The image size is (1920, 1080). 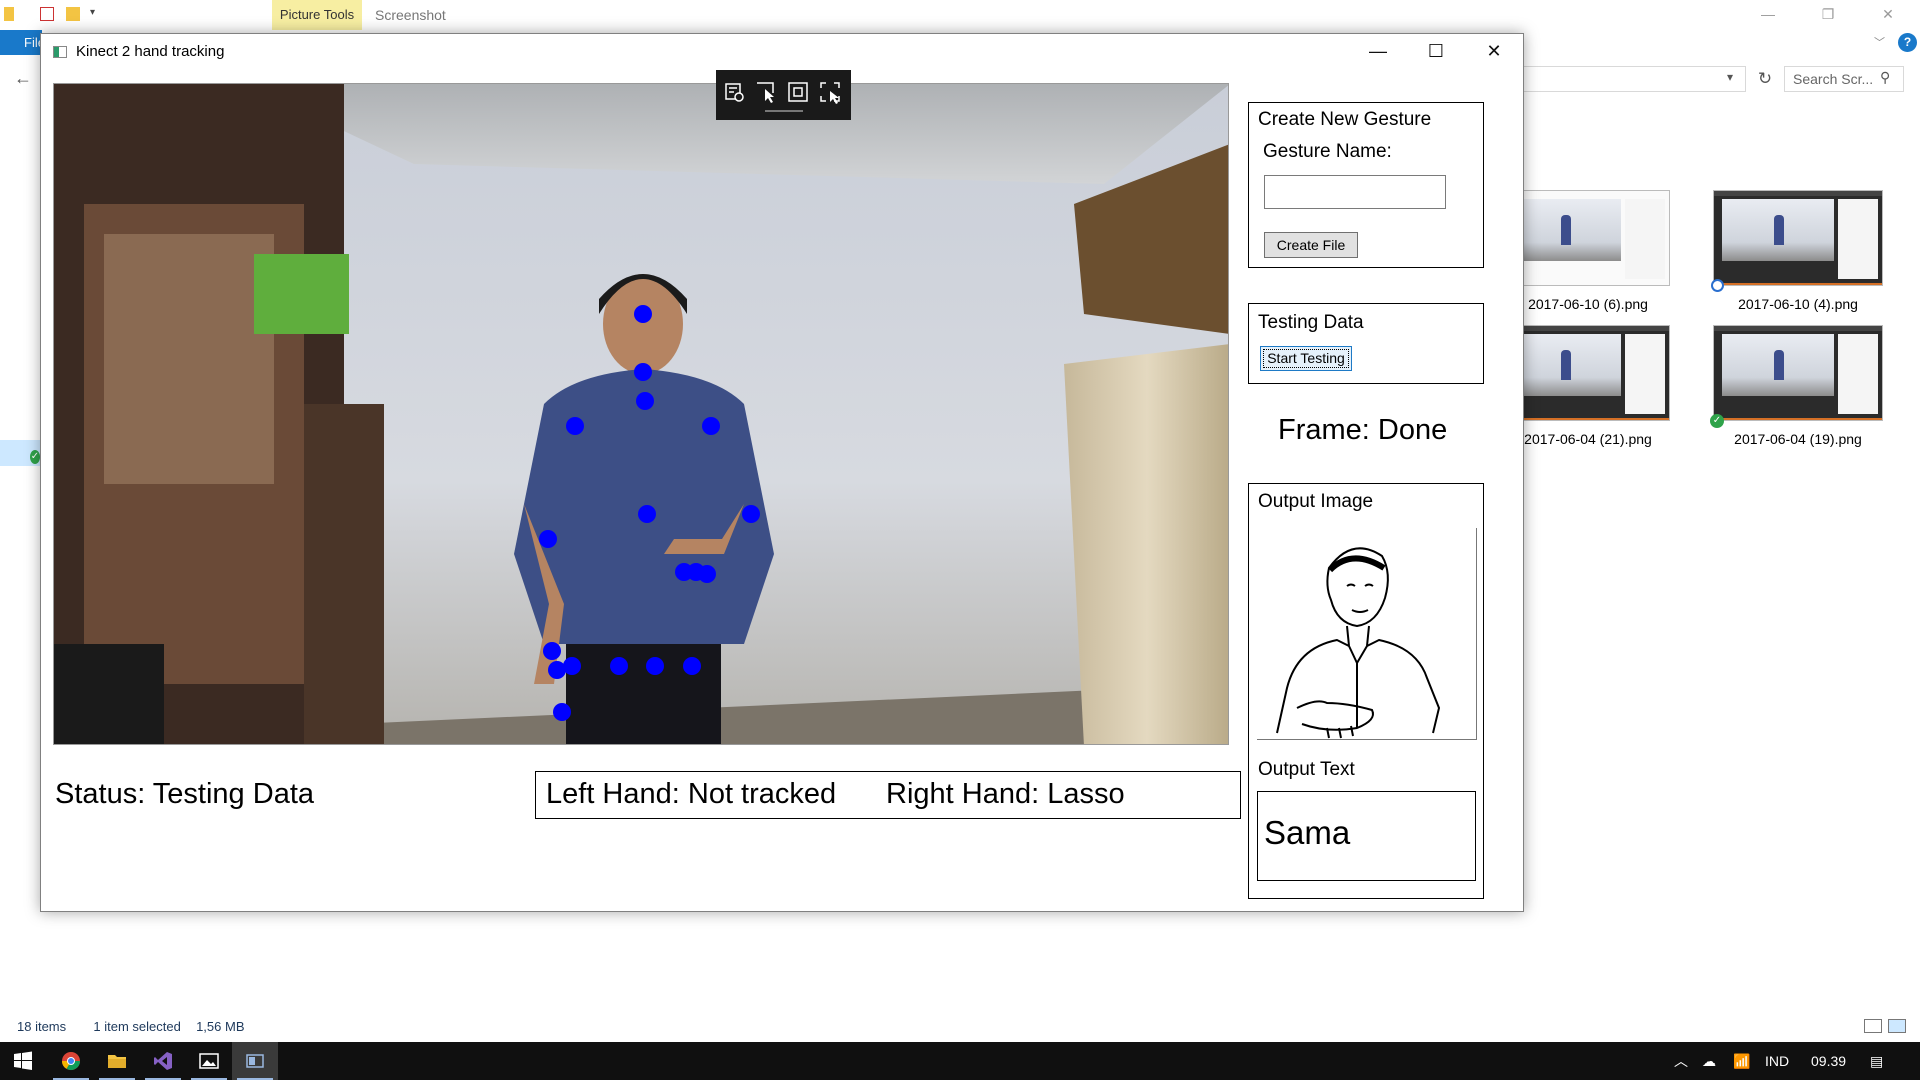 What do you see at coordinates (691, 794) in the screenshot?
I see `left-hand-state: Left Hand: Not tracked` at bounding box center [691, 794].